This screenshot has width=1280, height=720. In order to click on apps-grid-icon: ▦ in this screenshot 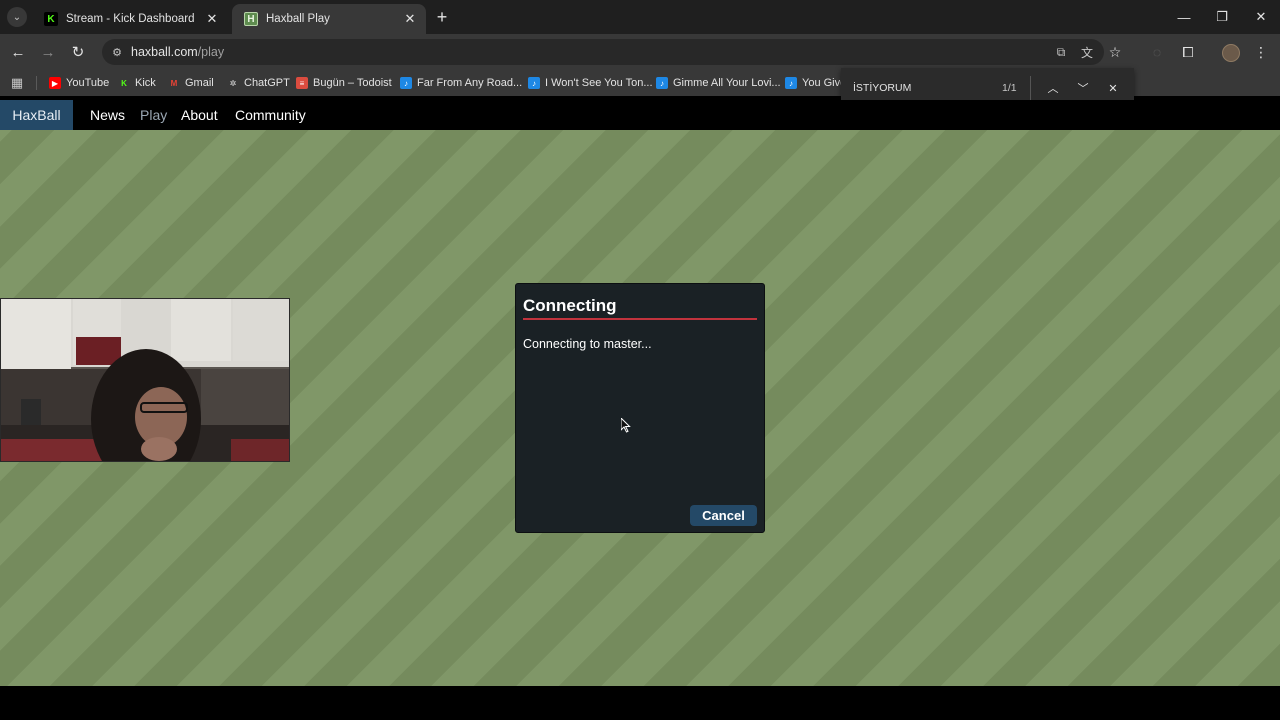, I will do `click(17, 83)`.